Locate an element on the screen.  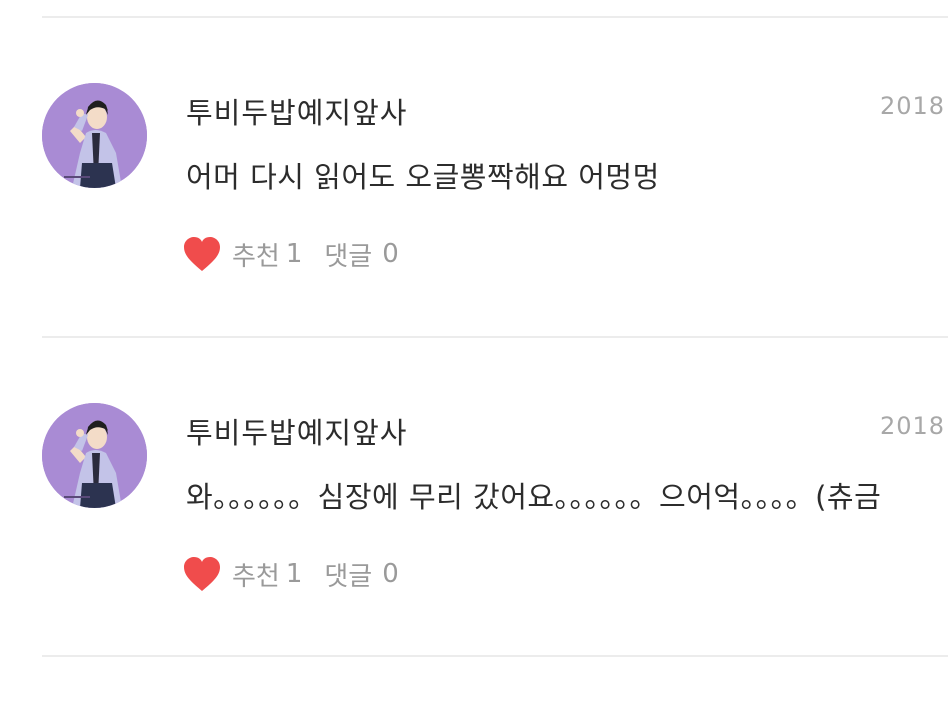
comment-text: 와。。。。。。심장에 무리 갔어요。。。。。。으어억。。。。(츄금 is located at coordinates (534, 497).